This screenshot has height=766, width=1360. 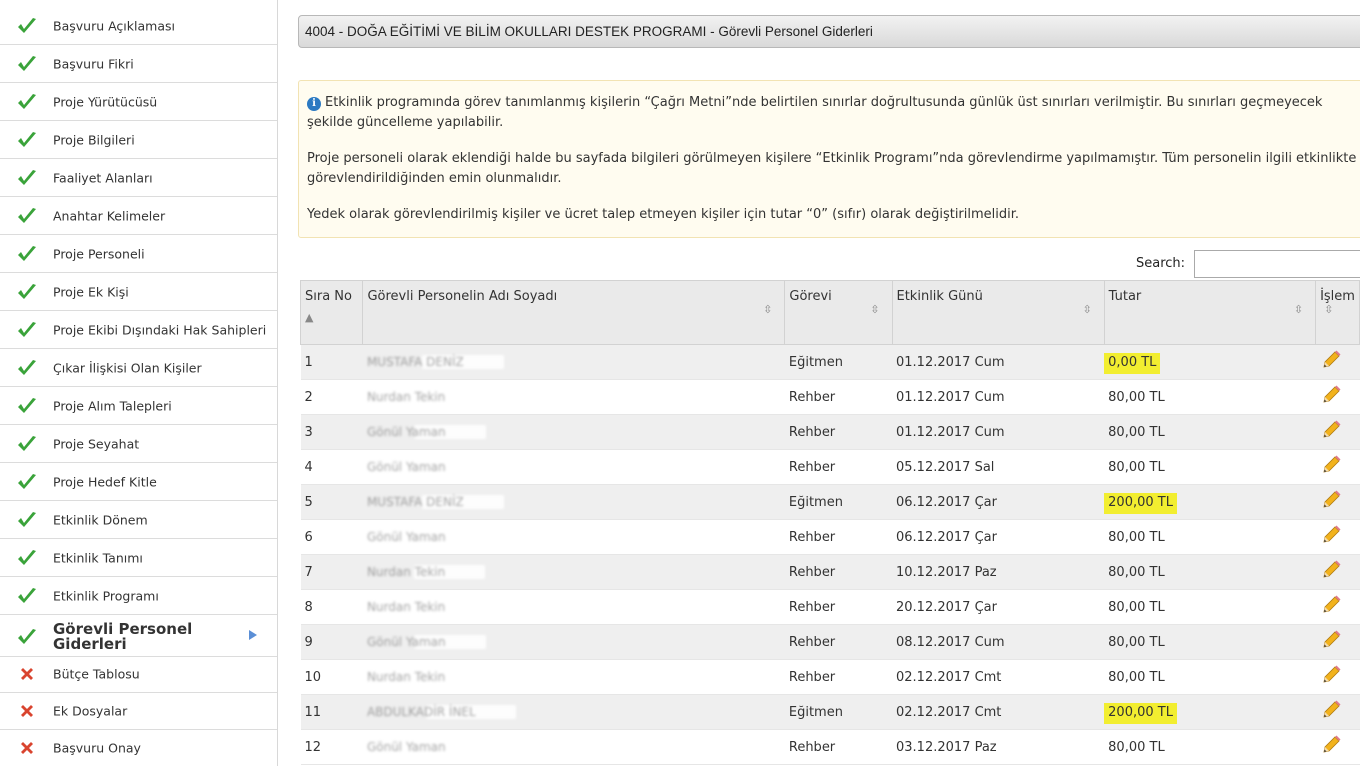 What do you see at coordinates (1210, 502) in the screenshot?
I see `cell-amount: 200,00 TL` at bounding box center [1210, 502].